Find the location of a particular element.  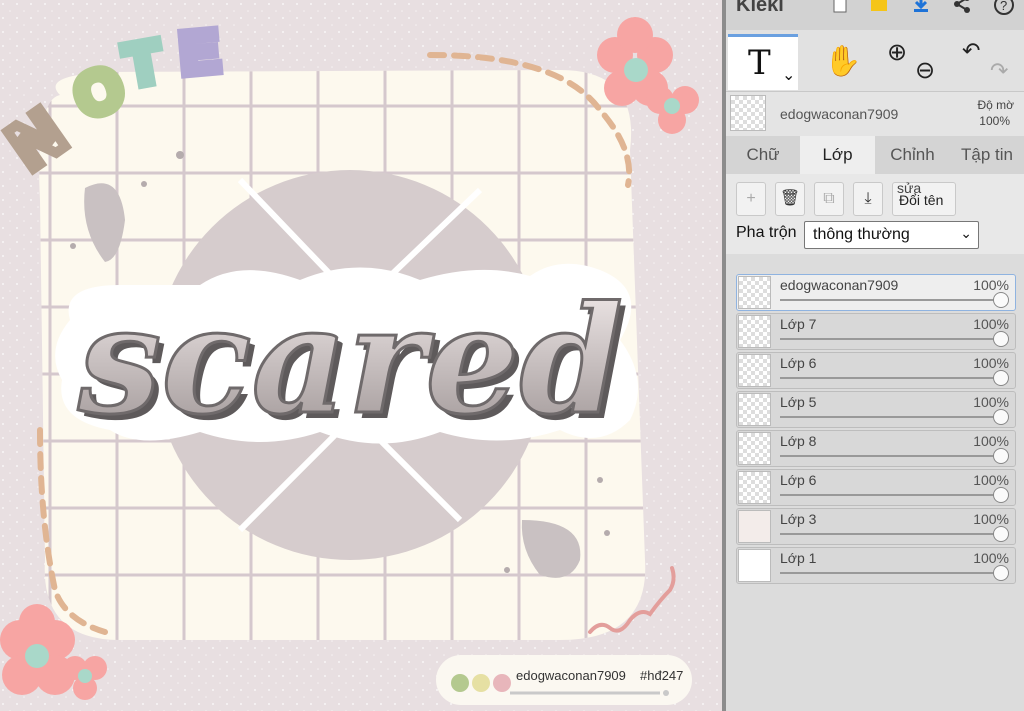

delete-layer-button: 🗑 is located at coordinates (790, 199).